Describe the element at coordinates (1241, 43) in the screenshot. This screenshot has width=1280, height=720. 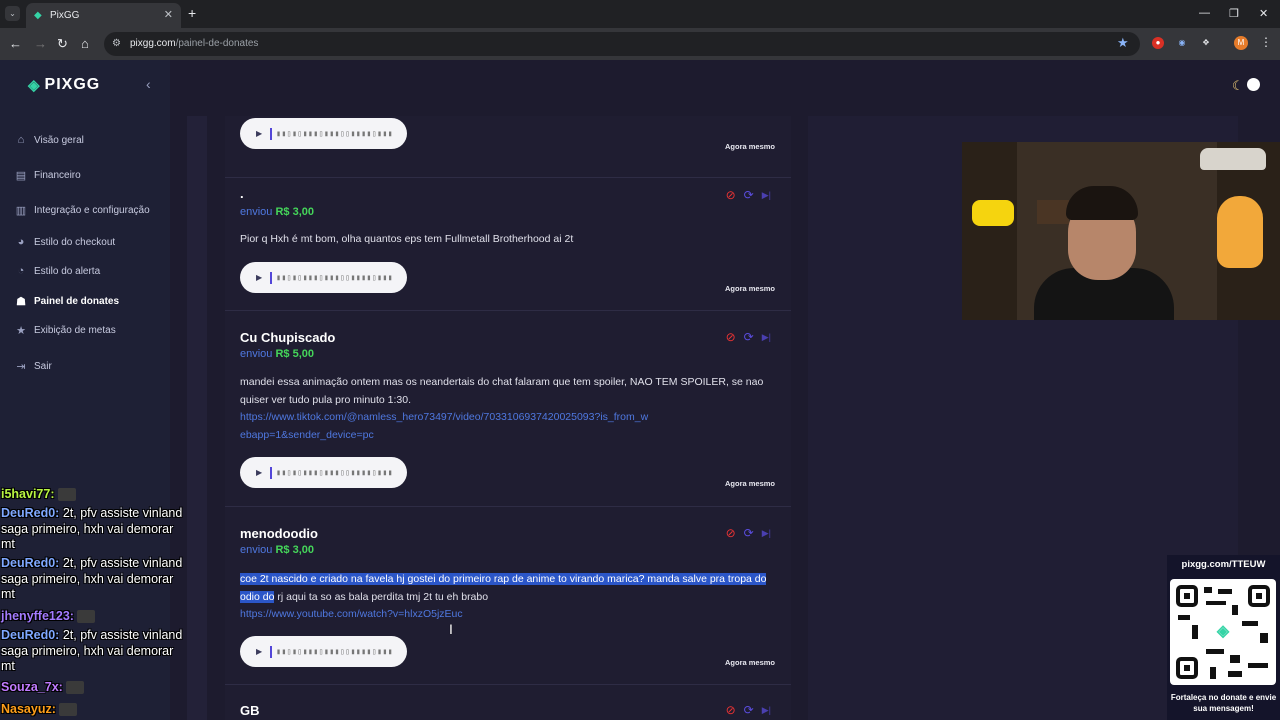
I see `profile-avatar: M` at that location.